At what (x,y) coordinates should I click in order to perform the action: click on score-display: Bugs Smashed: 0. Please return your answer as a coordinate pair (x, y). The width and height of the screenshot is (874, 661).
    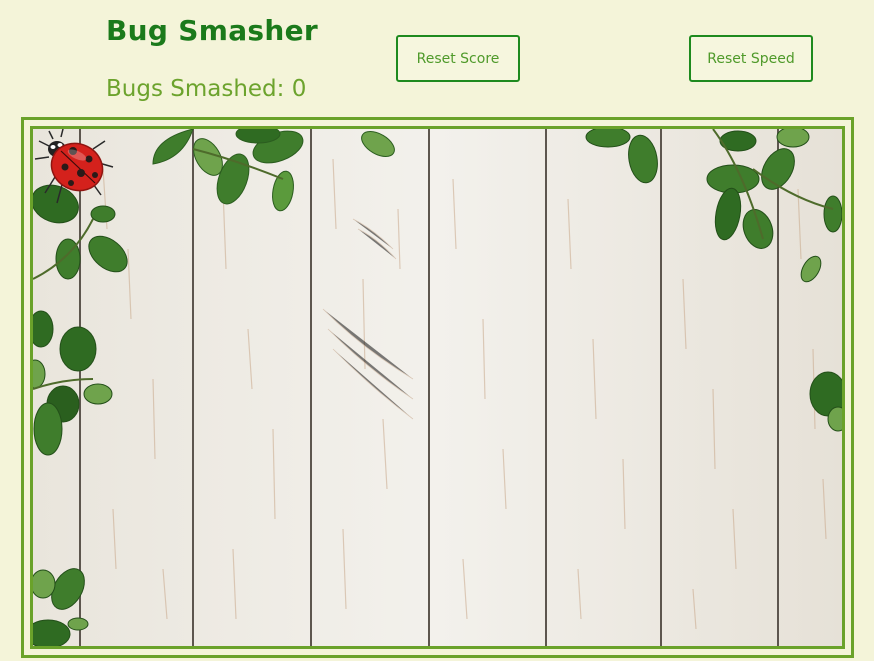
    Looking at the image, I should click on (206, 89).